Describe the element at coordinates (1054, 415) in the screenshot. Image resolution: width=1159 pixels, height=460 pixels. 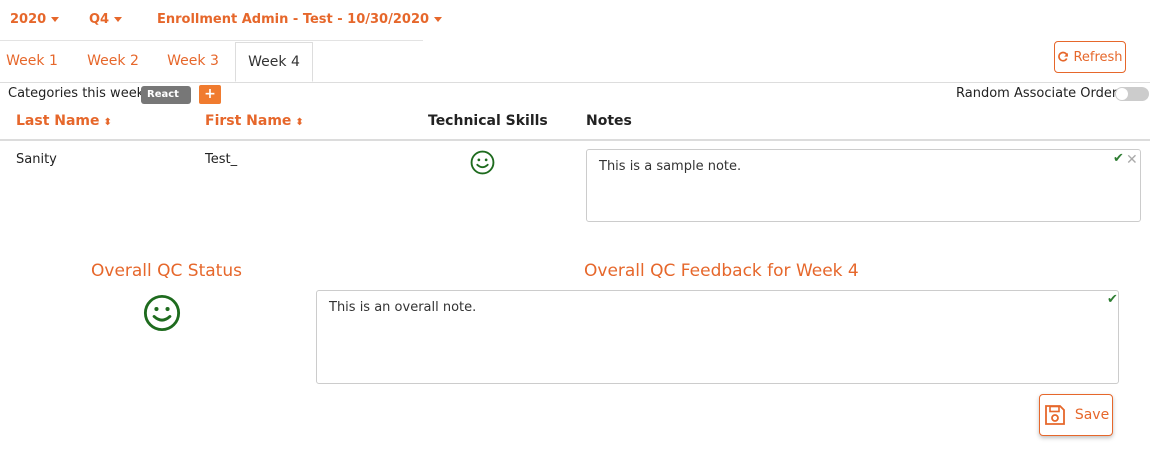
I see `save-icon` at that location.